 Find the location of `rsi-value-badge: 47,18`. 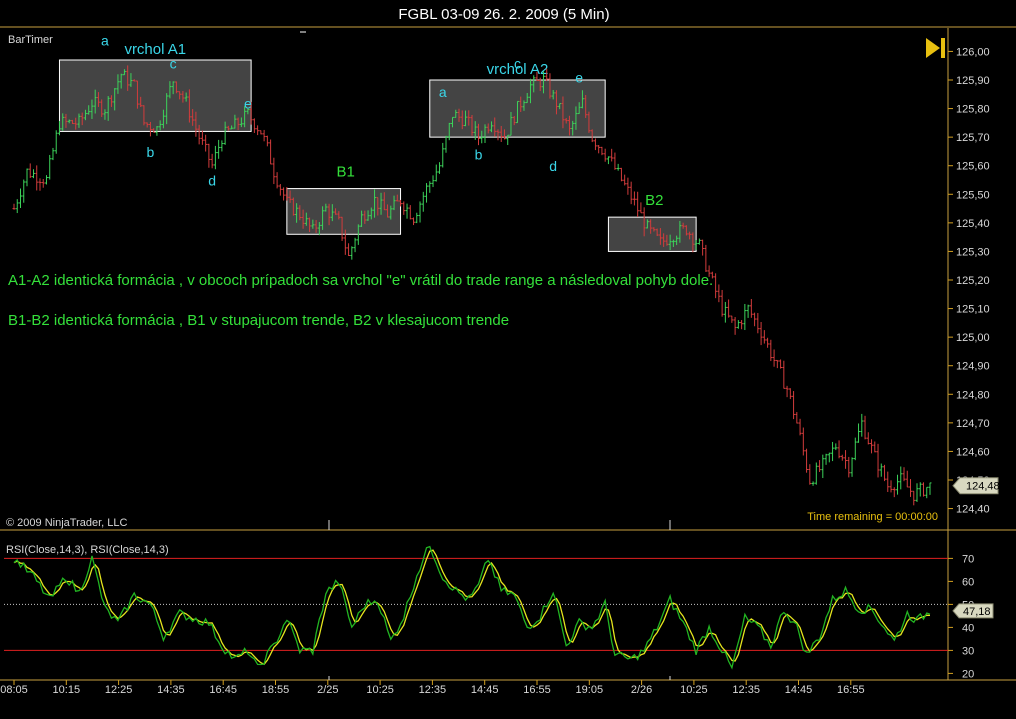

rsi-value-badge: 47,18 is located at coordinates (973, 611).